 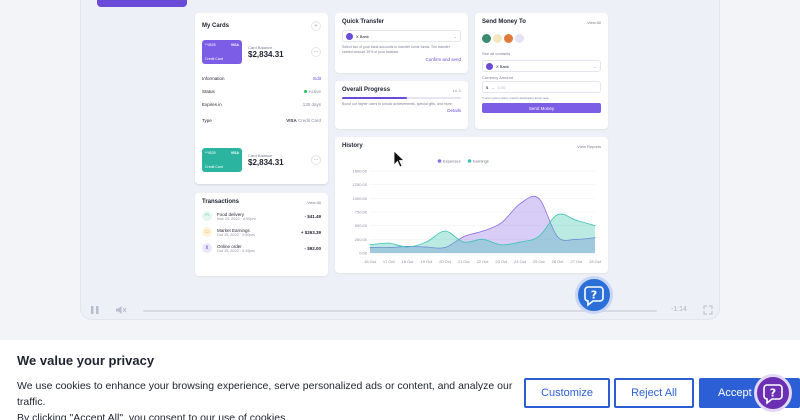 I want to click on x-tick-label: 19 Oct, so click(x=426, y=261).